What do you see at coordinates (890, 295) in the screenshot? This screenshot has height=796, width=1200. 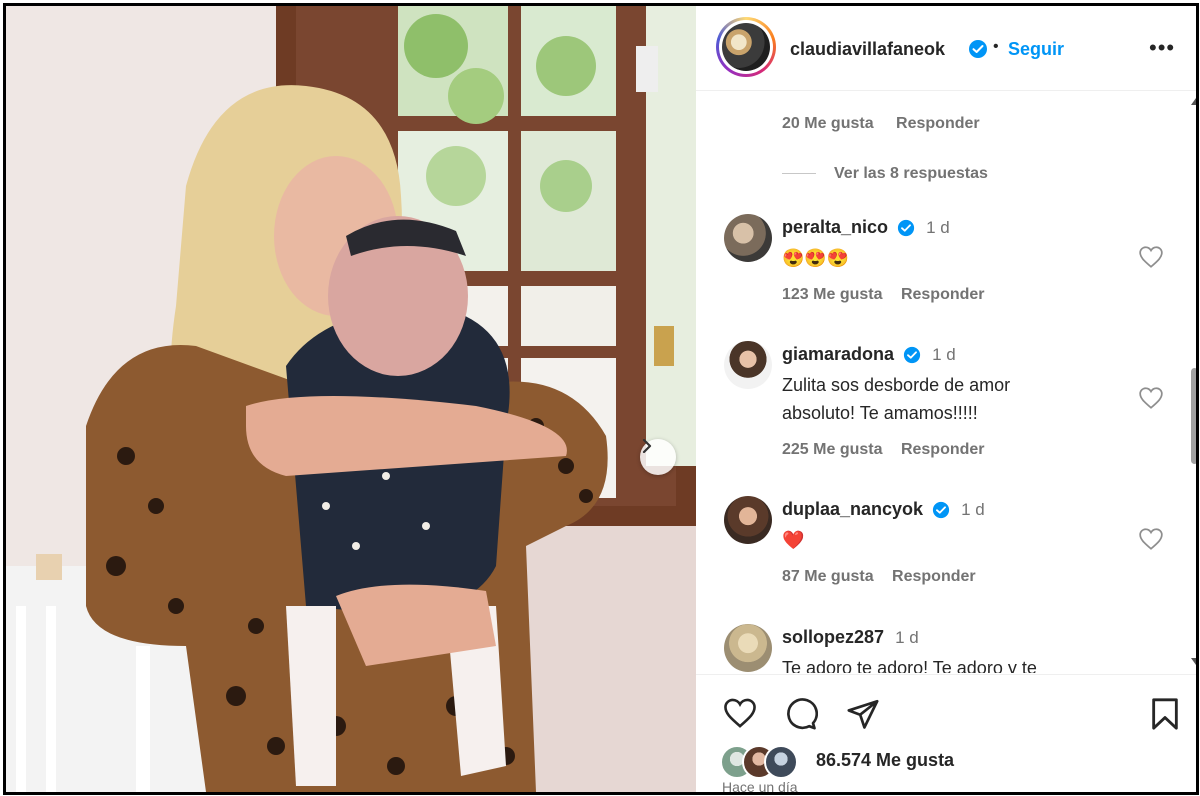 I see `comment-meta: 123 Me gusta Responder` at bounding box center [890, 295].